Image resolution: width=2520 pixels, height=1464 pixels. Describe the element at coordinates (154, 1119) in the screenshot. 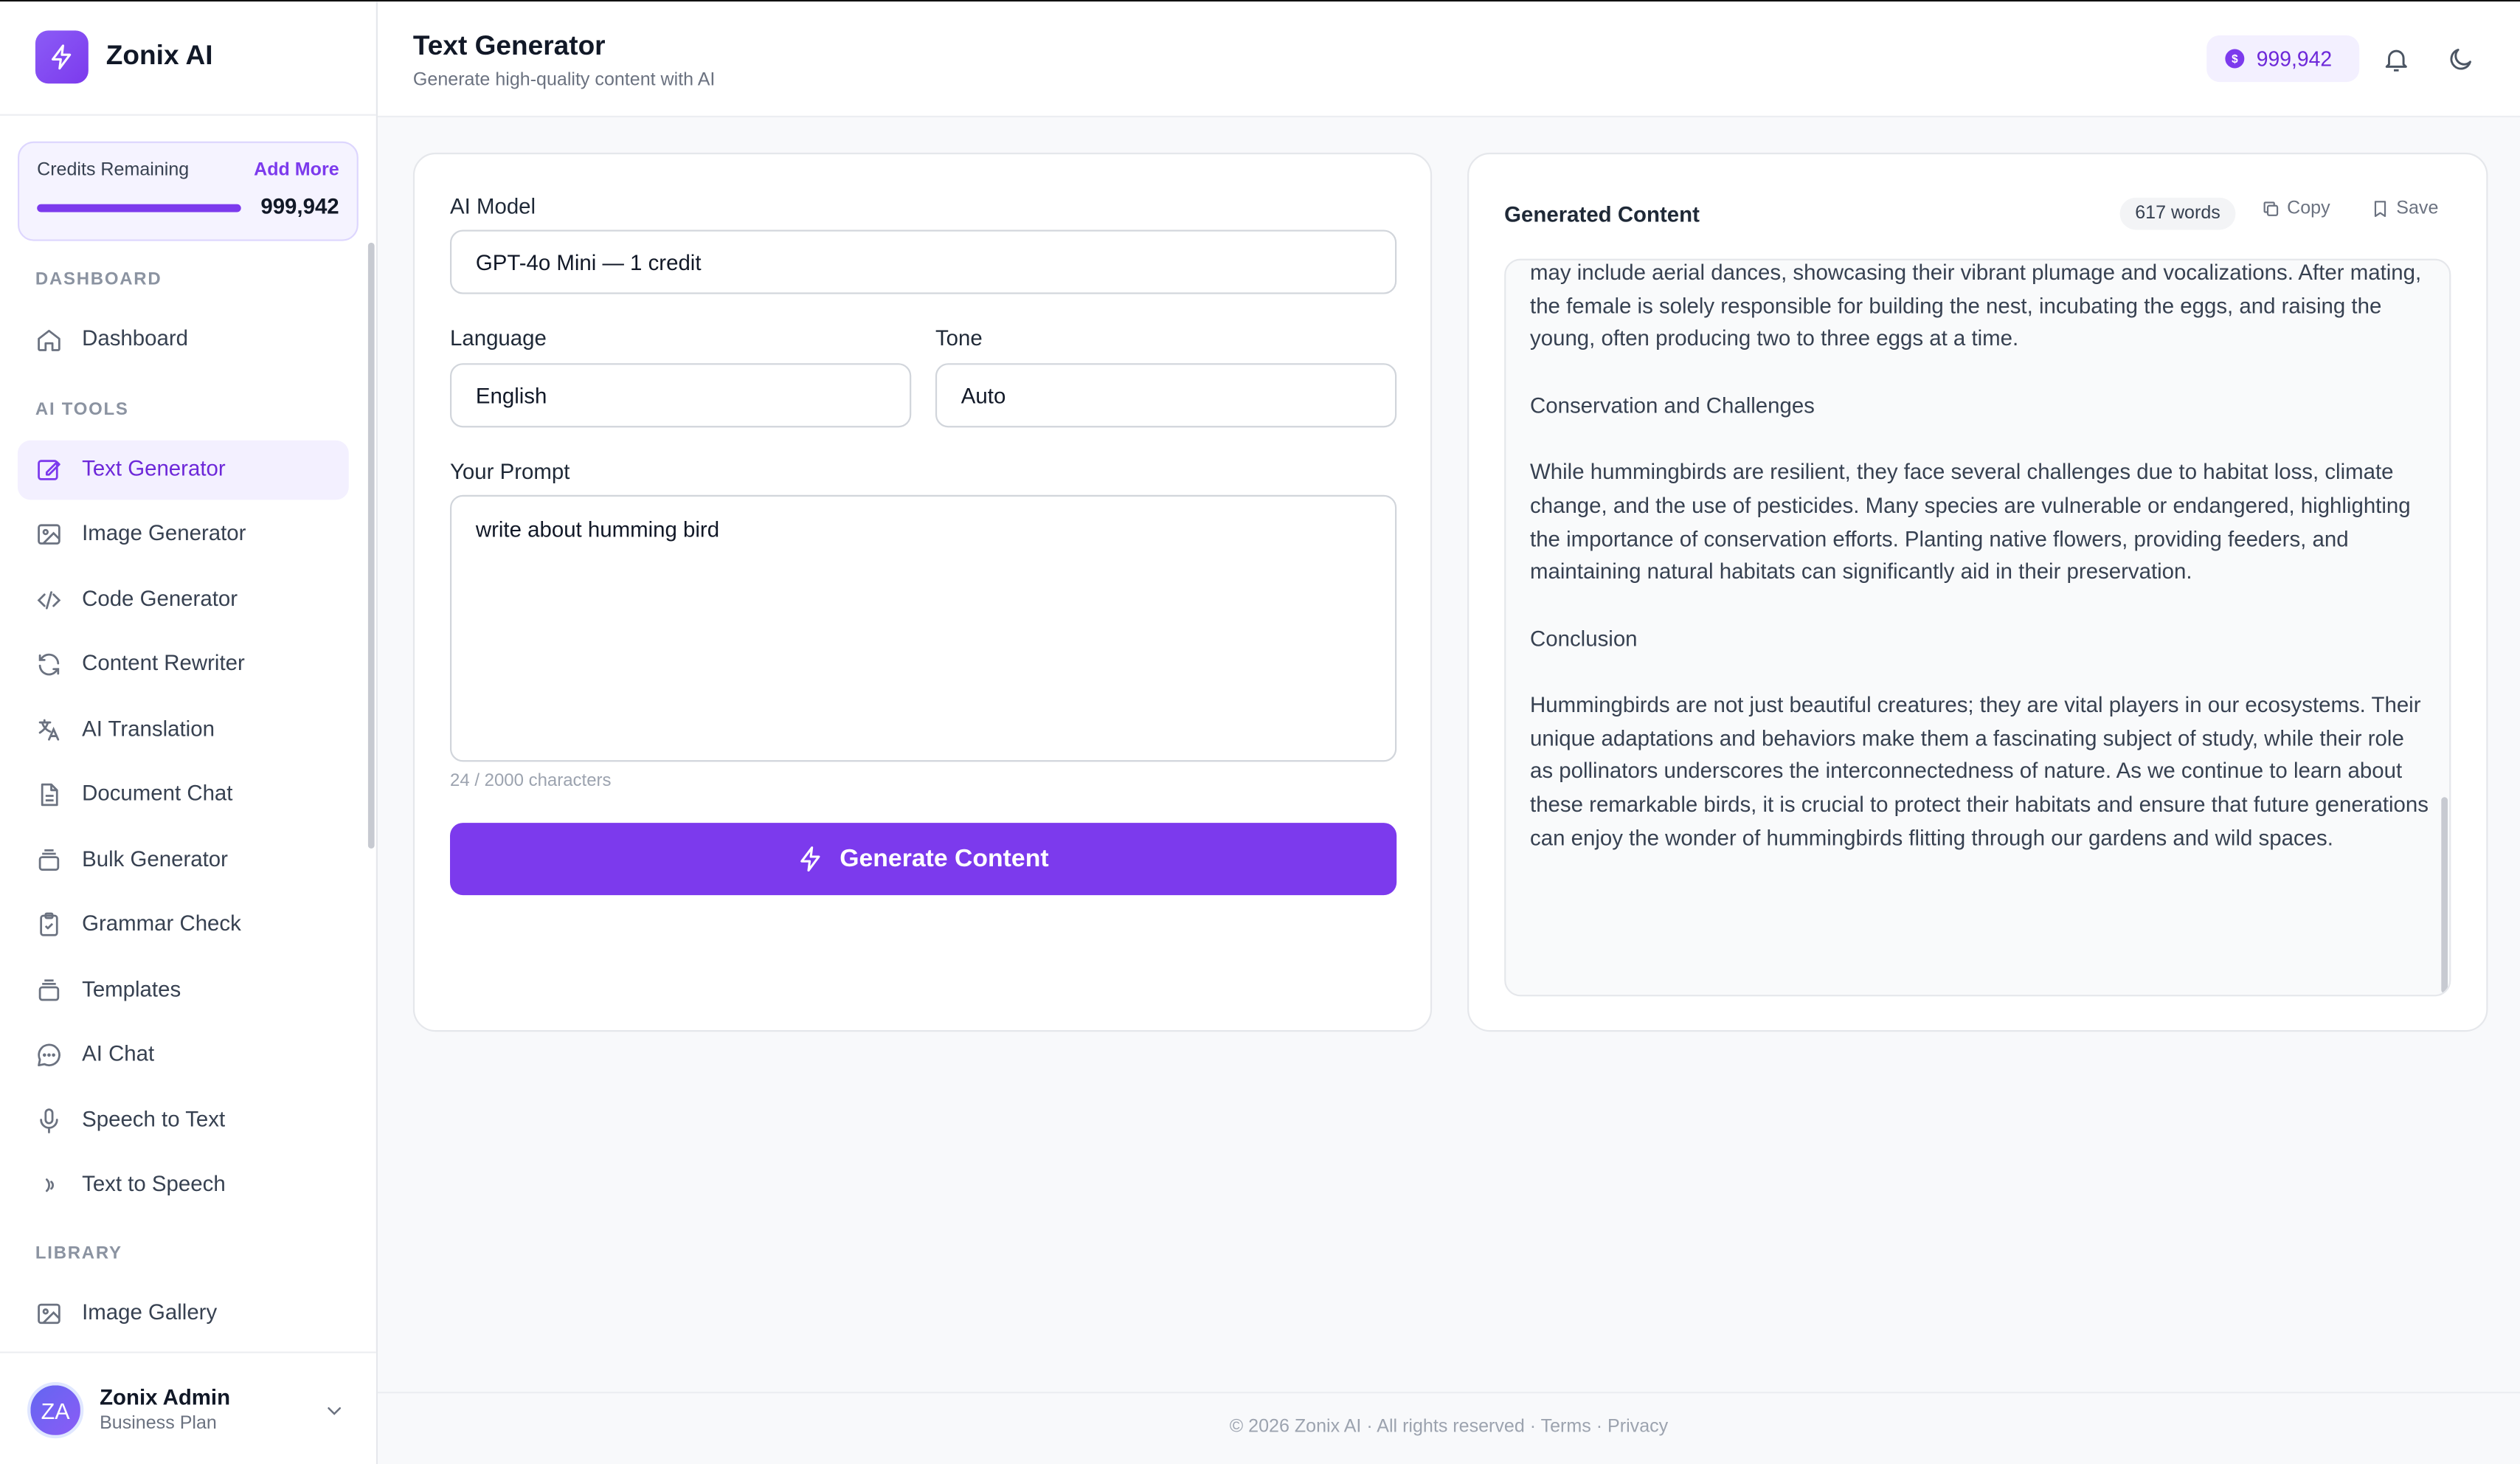

I see `sidebar-item-label: Speech to Text` at that location.